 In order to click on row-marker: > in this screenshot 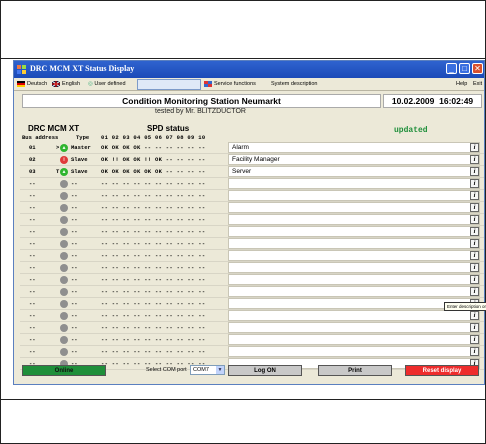, I will do `click(58, 147)`.